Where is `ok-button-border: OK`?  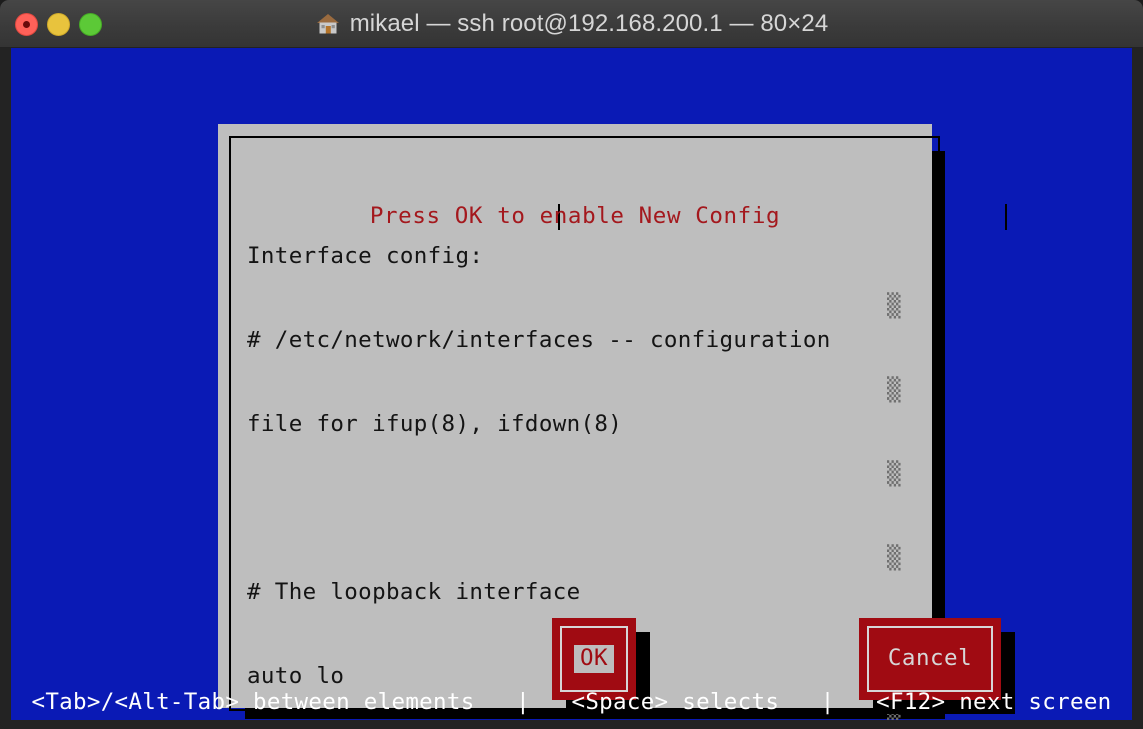
ok-button-border: OK is located at coordinates (594, 659).